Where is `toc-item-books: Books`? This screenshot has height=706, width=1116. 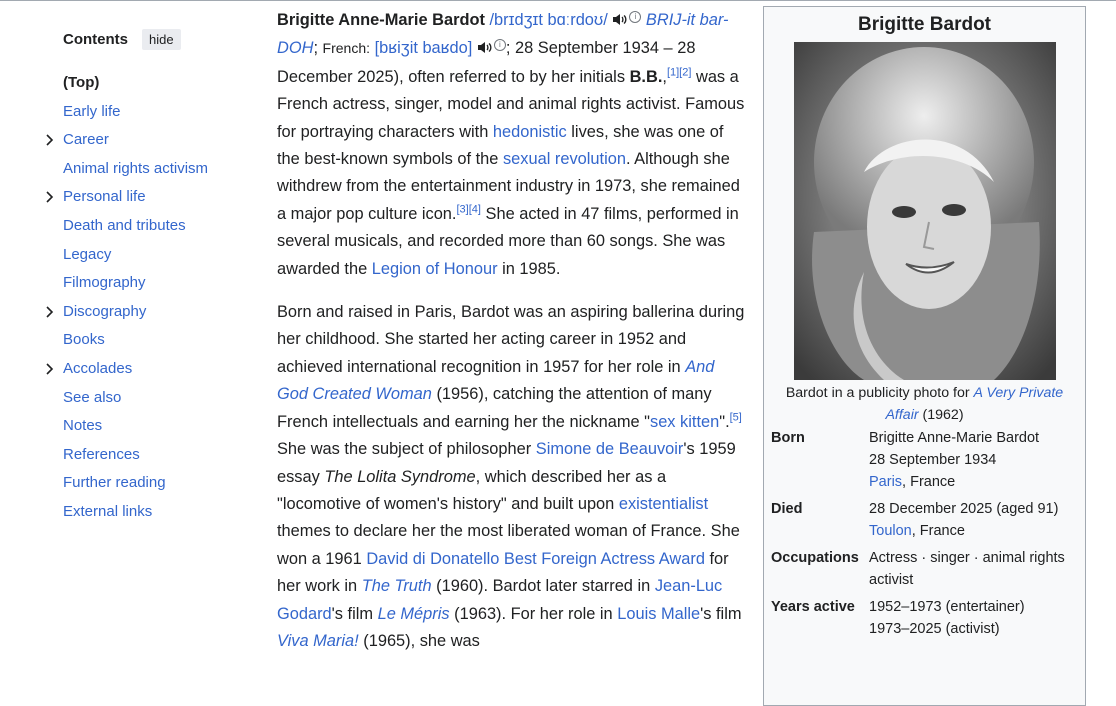 toc-item-books: Books is located at coordinates (158, 340).